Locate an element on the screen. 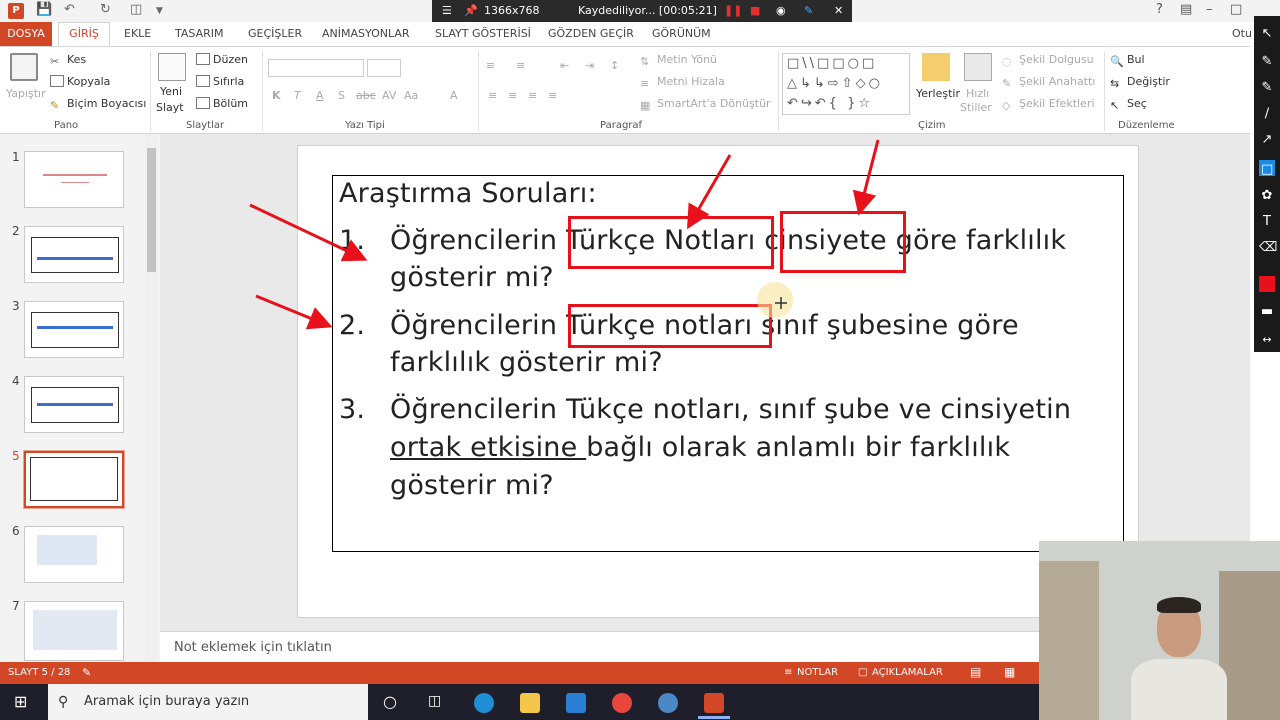  tab-animasyonlar: ANİMASYONLAR is located at coordinates (366, 33).